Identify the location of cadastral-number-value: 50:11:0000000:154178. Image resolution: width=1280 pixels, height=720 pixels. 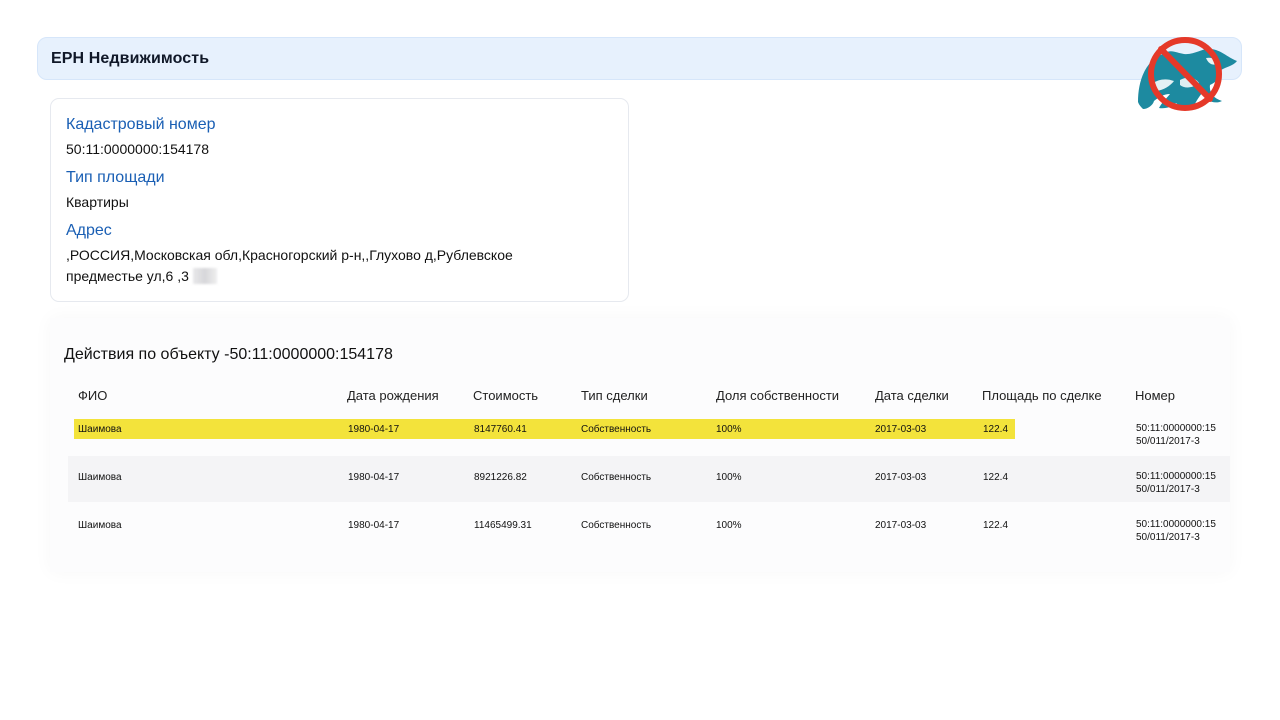
(137, 149).